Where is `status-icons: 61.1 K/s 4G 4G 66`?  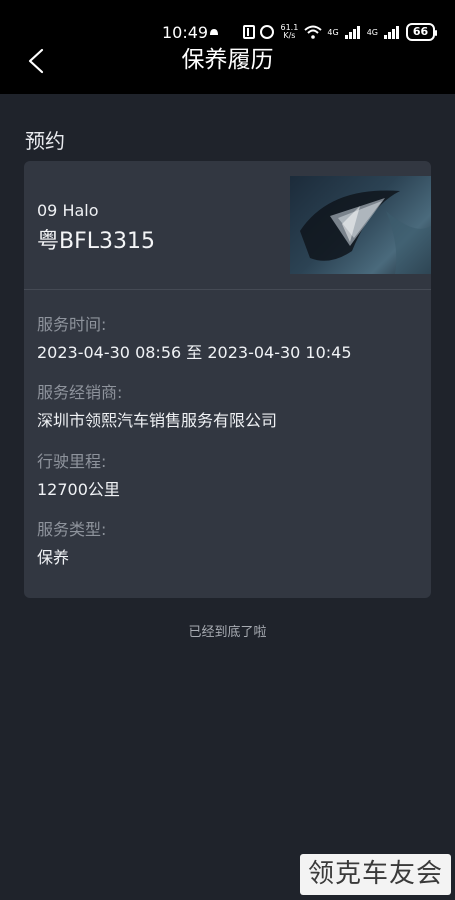
status-icons: 61.1 K/s 4G 4G 66 is located at coordinates (340, 32).